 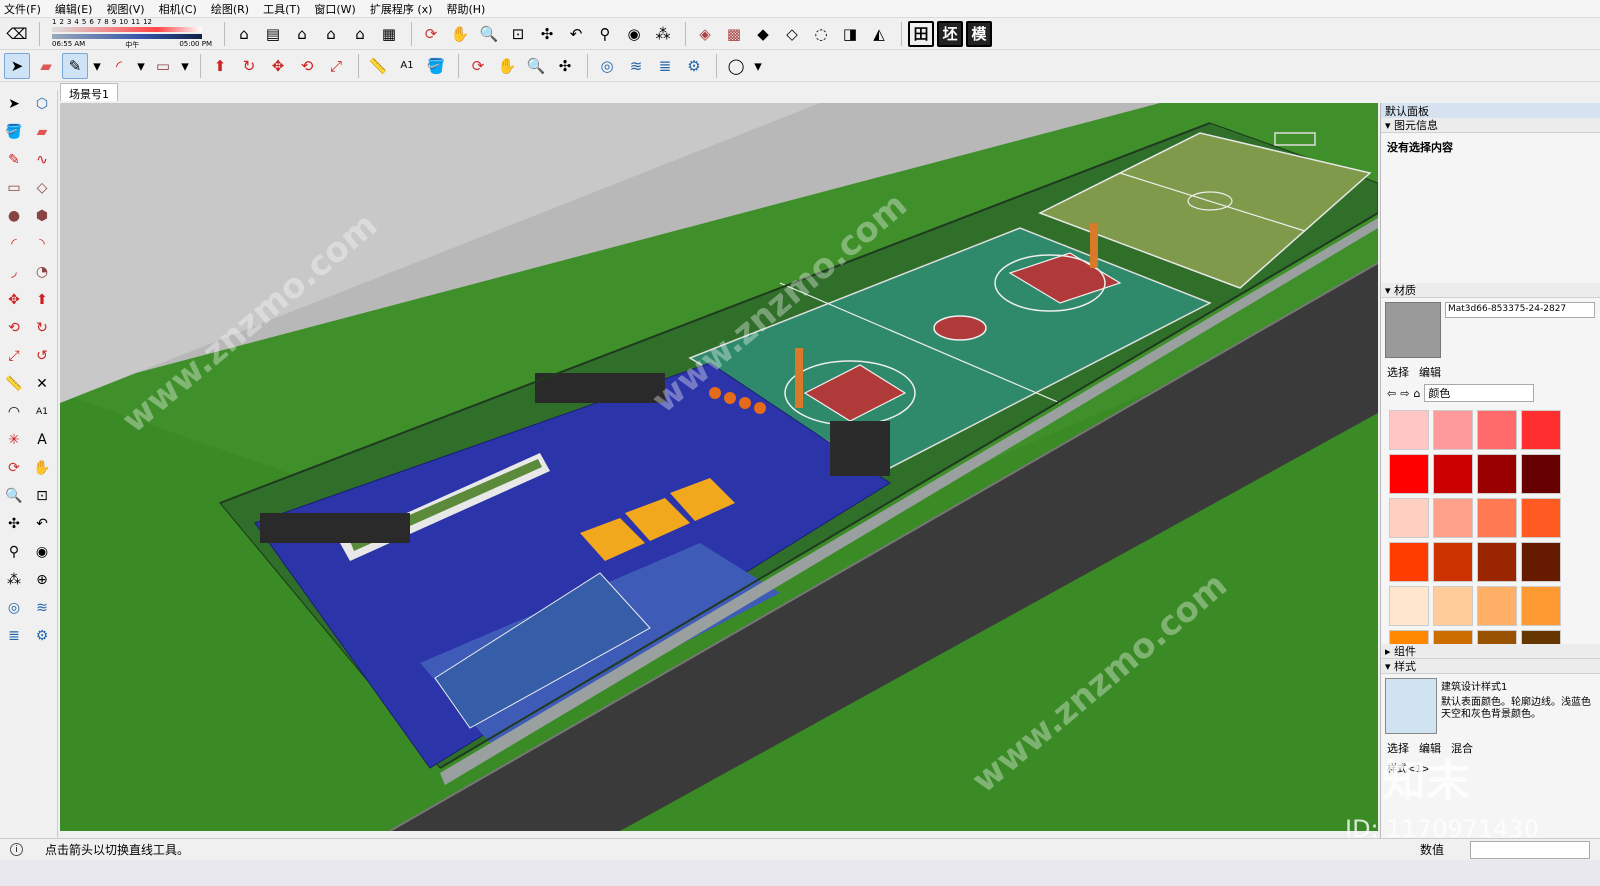 I want to click on axes-icon: ✳, so click(x=14, y=440).